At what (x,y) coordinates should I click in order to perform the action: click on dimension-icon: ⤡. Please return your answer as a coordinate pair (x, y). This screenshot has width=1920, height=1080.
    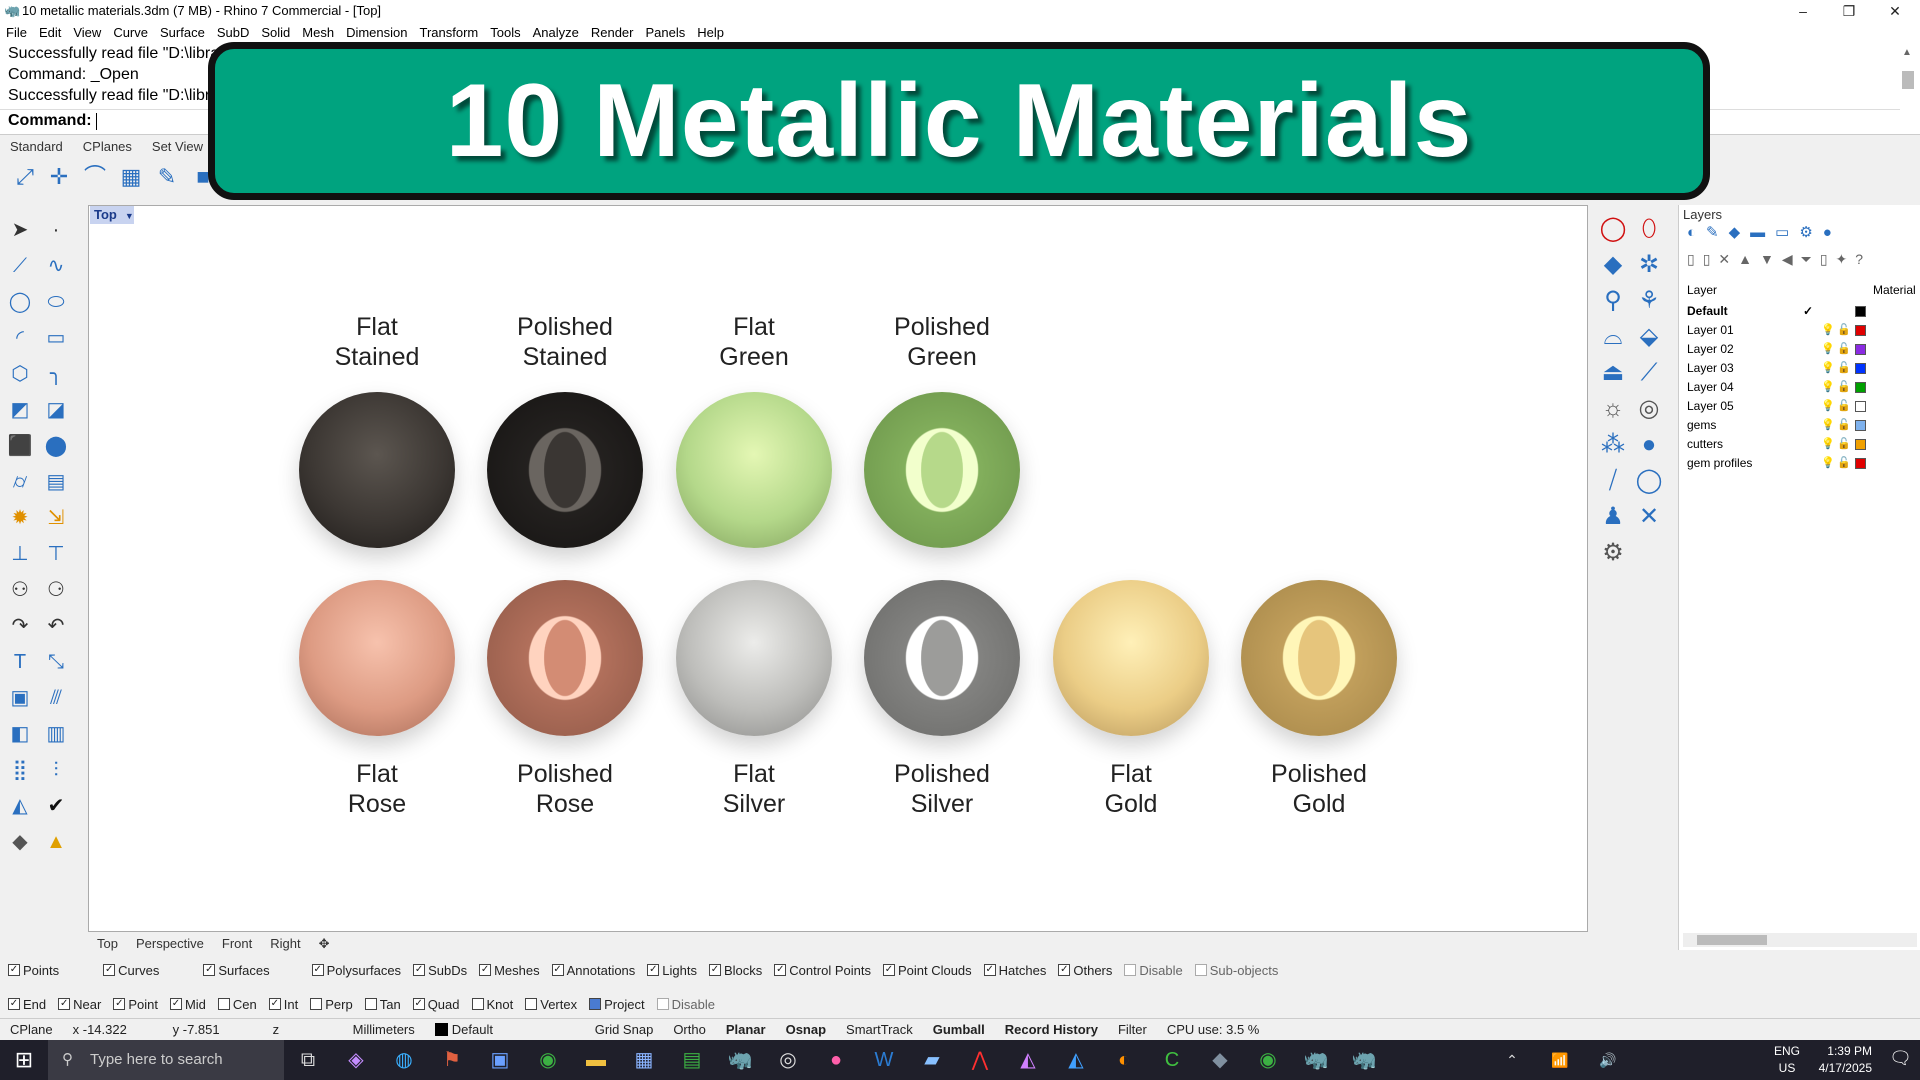
    Looking at the image, I should click on (56, 662).